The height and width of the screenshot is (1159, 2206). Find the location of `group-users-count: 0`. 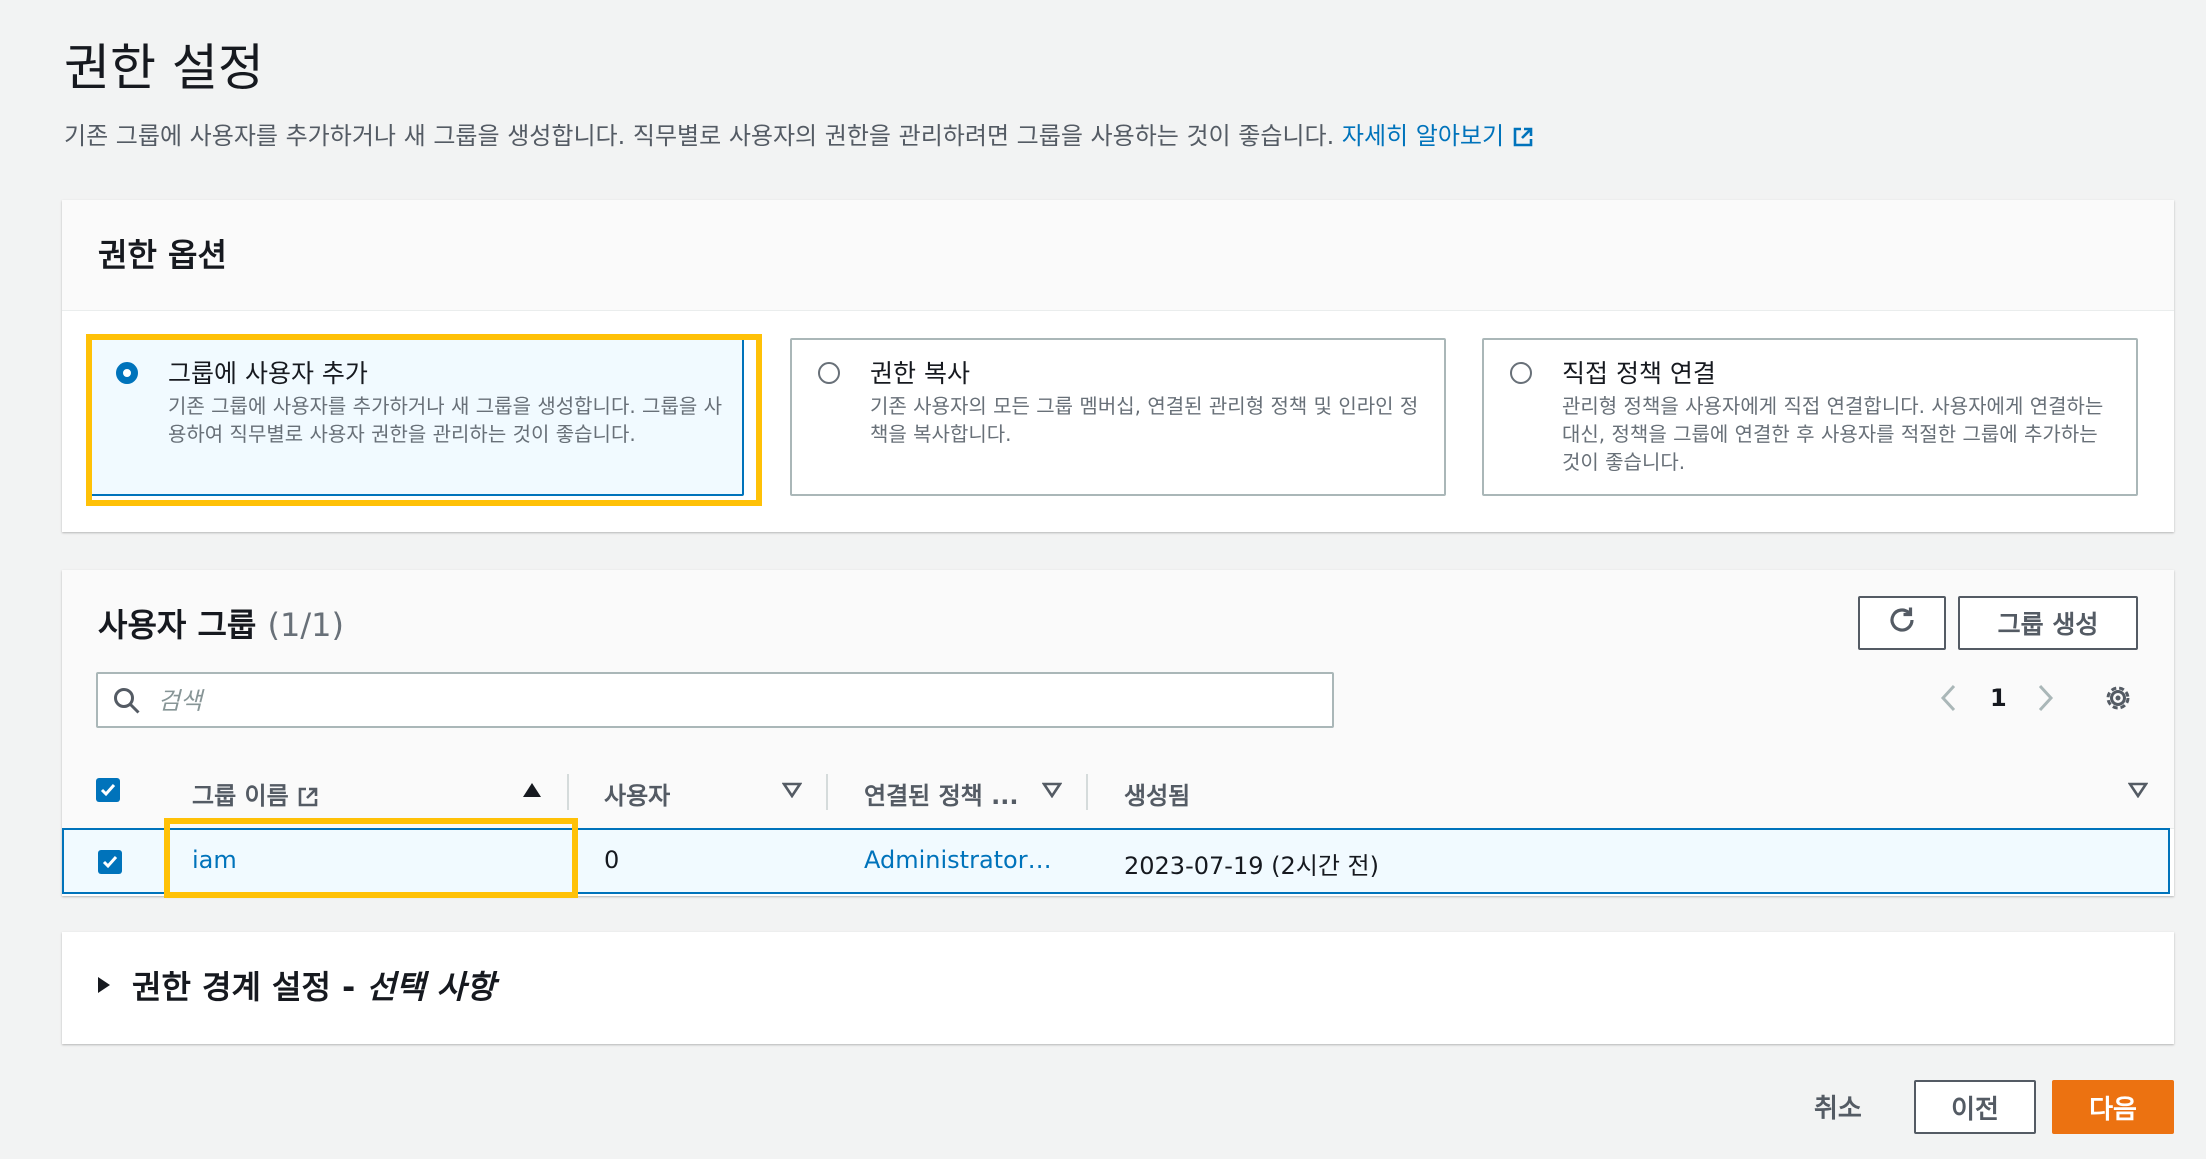

group-users-count: 0 is located at coordinates (612, 860).